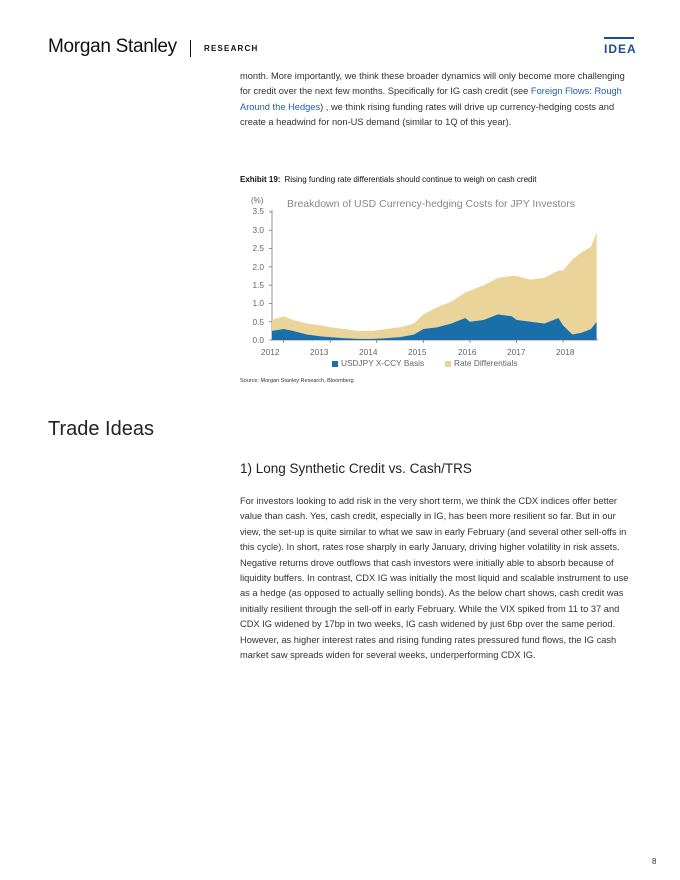 The width and height of the screenshot is (680, 880). What do you see at coordinates (335, 363) in the screenshot?
I see `legend-swatch-basis` at bounding box center [335, 363].